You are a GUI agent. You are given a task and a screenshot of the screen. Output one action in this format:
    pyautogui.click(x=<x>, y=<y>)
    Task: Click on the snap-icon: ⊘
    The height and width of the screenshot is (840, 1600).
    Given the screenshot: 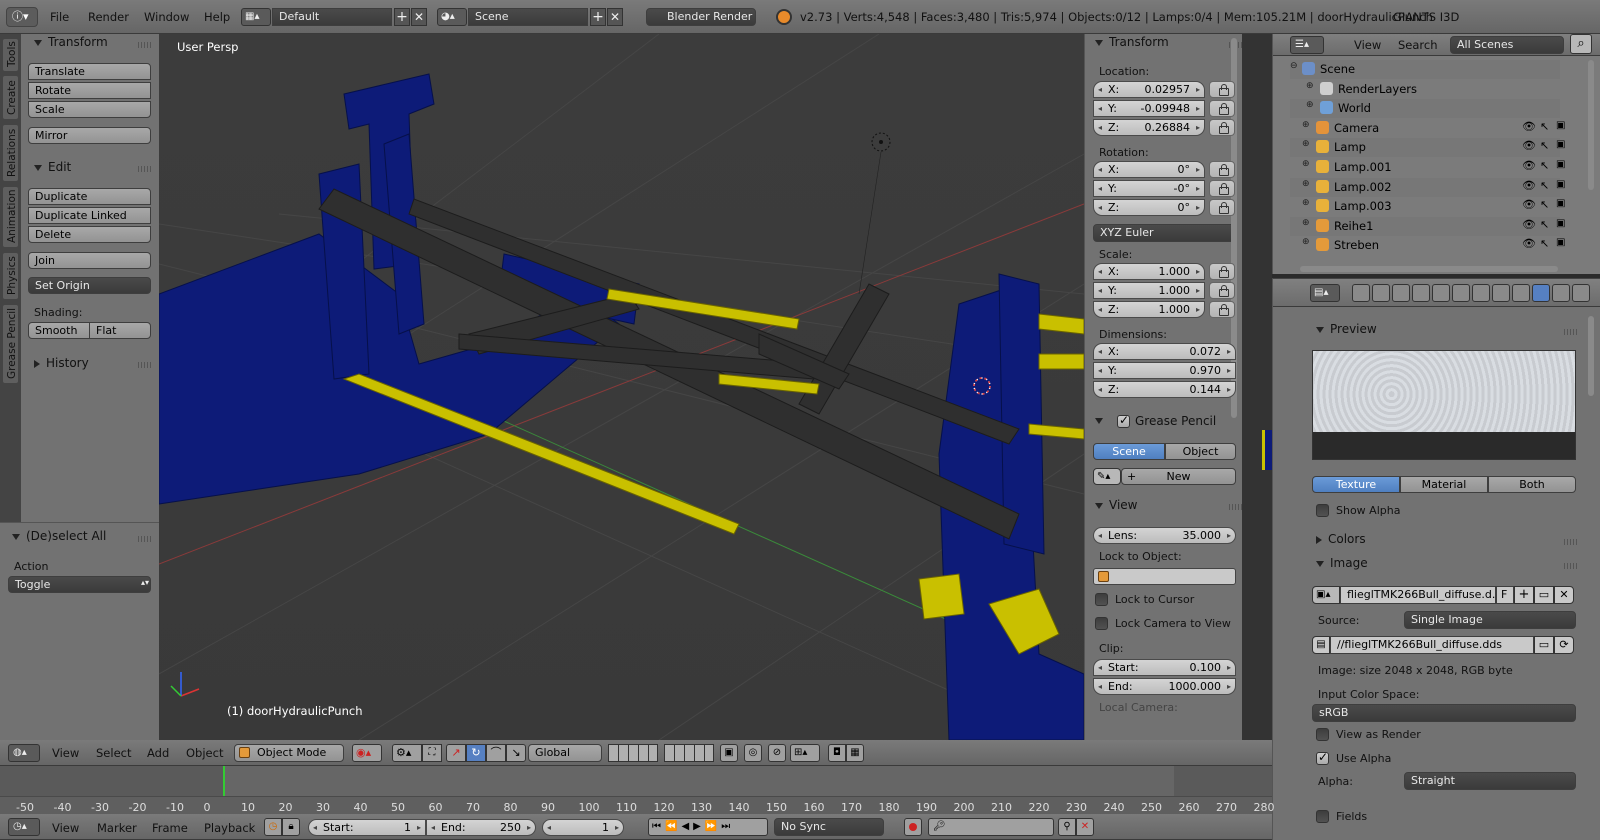 What is the action you would take?
    pyautogui.click(x=777, y=753)
    